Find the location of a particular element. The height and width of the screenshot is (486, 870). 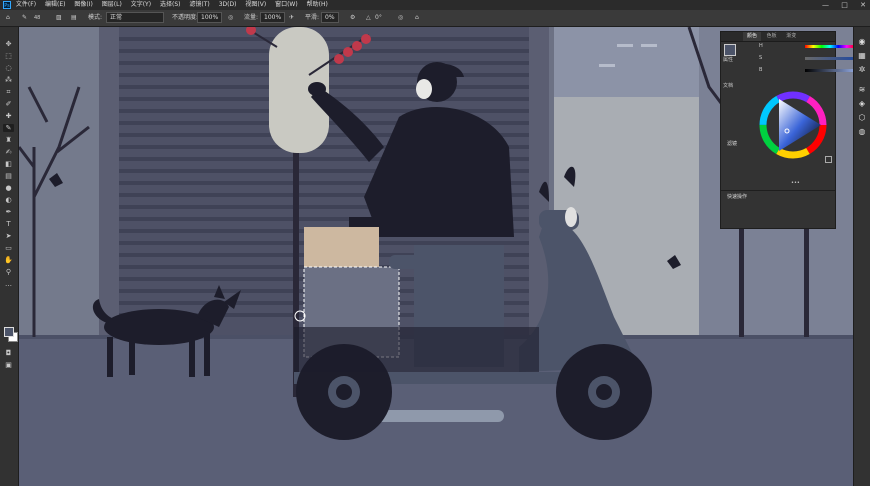

screen-mode-tool: ▣ is located at coordinates (8, 365).